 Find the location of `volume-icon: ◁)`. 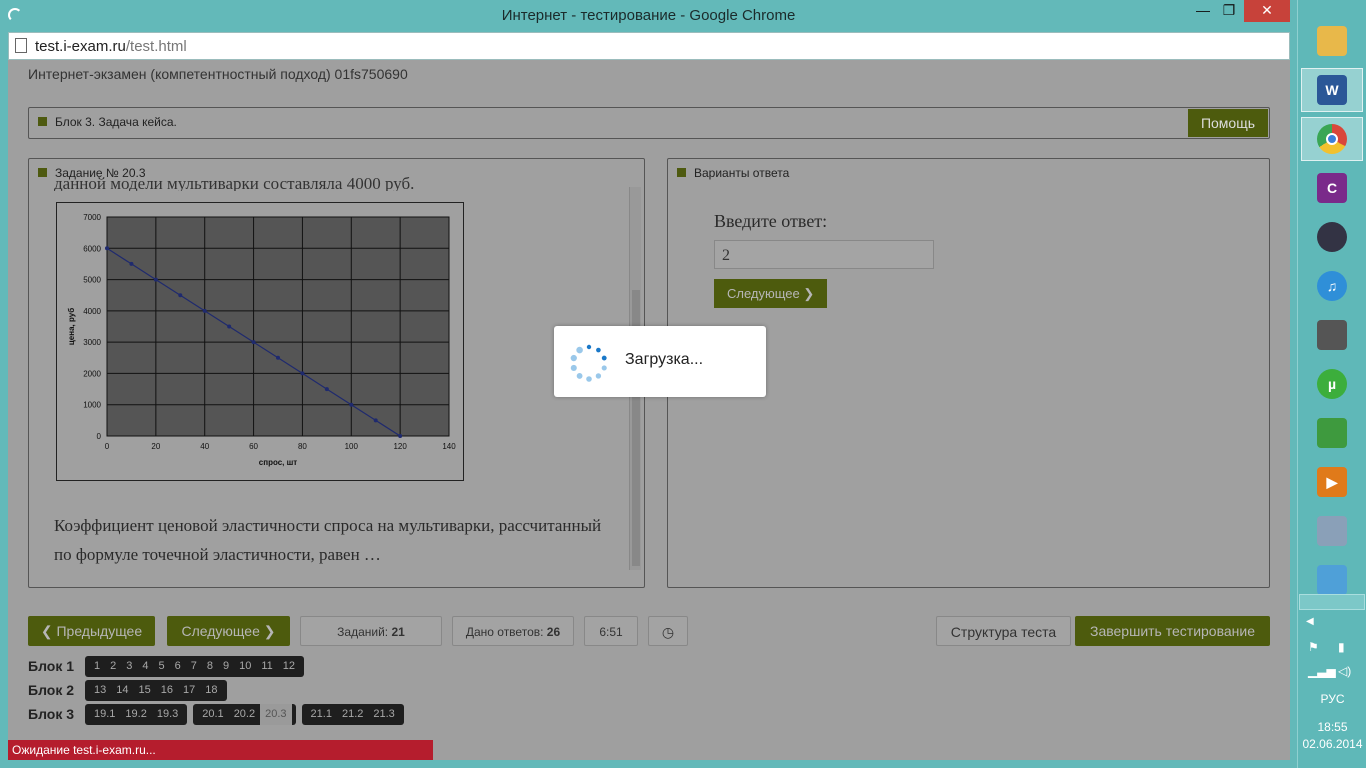

volume-icon: ◁) is located at coordinates (1344, 671).